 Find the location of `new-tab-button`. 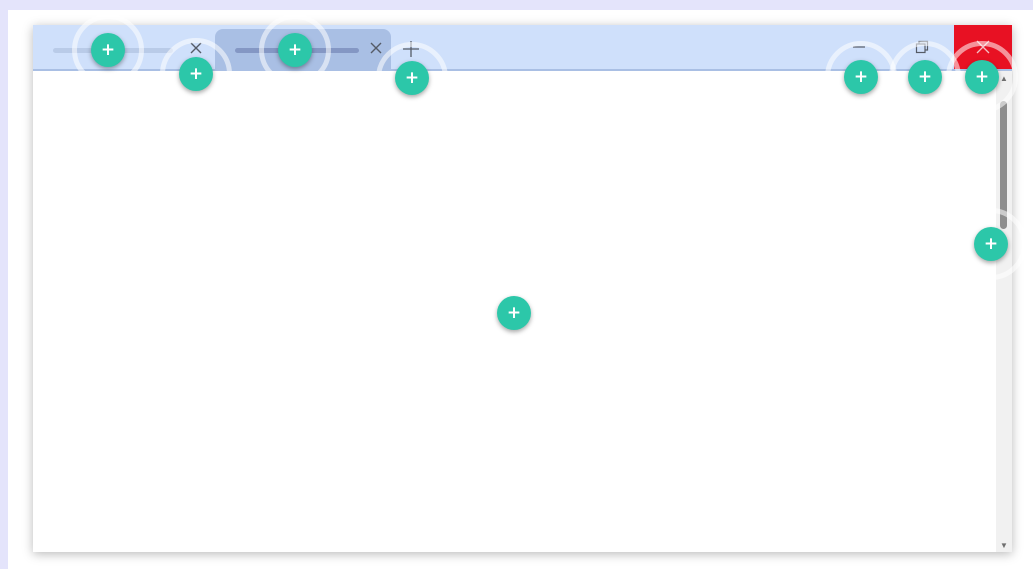

new-tab-button is located at coordinates (411, 49).